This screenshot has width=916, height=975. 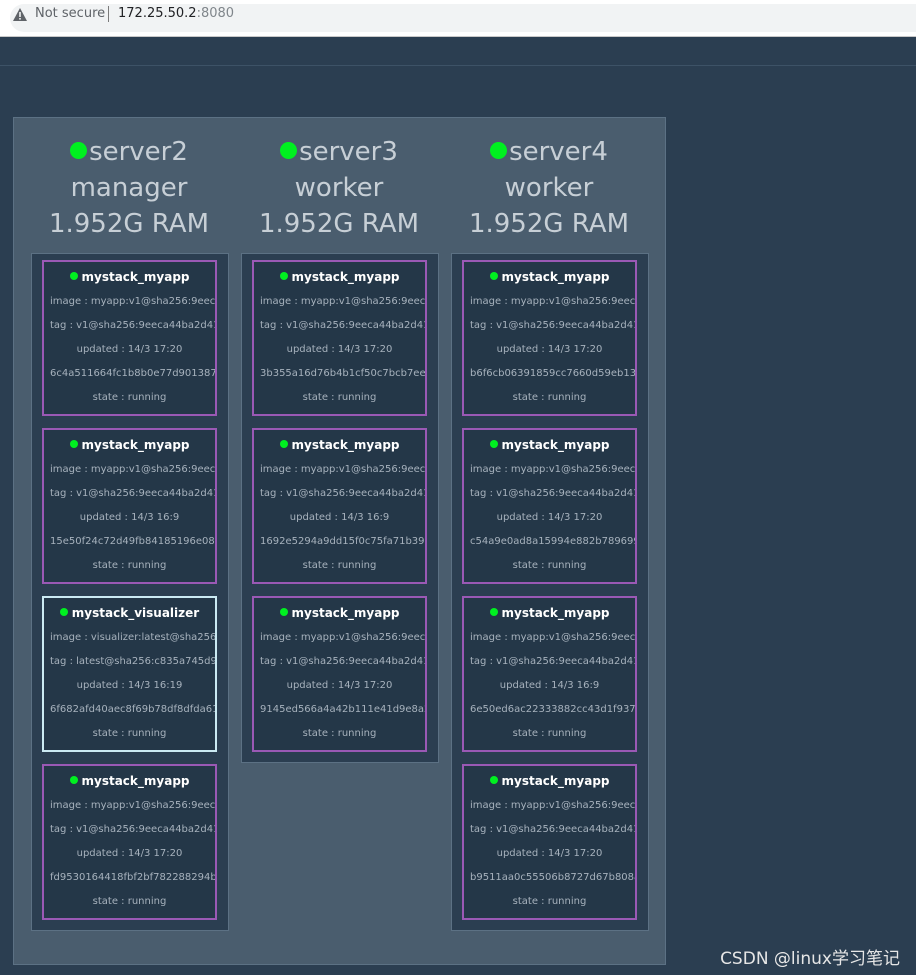 I want to click on task-id: 9145ed566a4a42b111e41d9e8a236, so click(x=342, y=709).